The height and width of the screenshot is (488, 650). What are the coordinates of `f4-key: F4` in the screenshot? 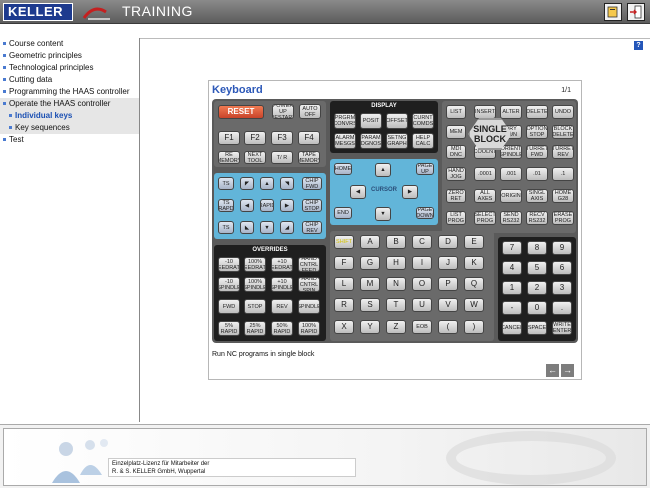 It's located at (309, 138).